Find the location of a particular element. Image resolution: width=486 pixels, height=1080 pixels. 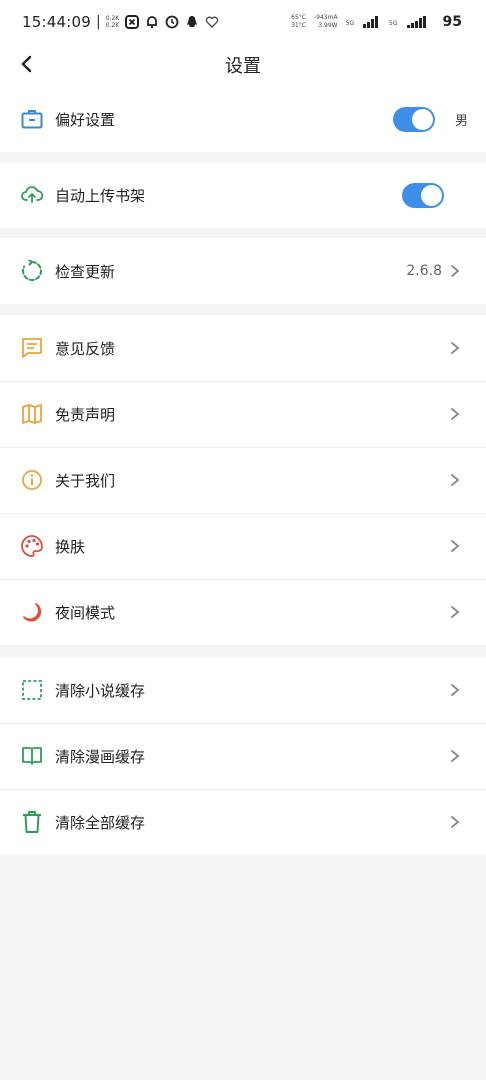

gender-value: 男 is located at coordinates (461, 121).